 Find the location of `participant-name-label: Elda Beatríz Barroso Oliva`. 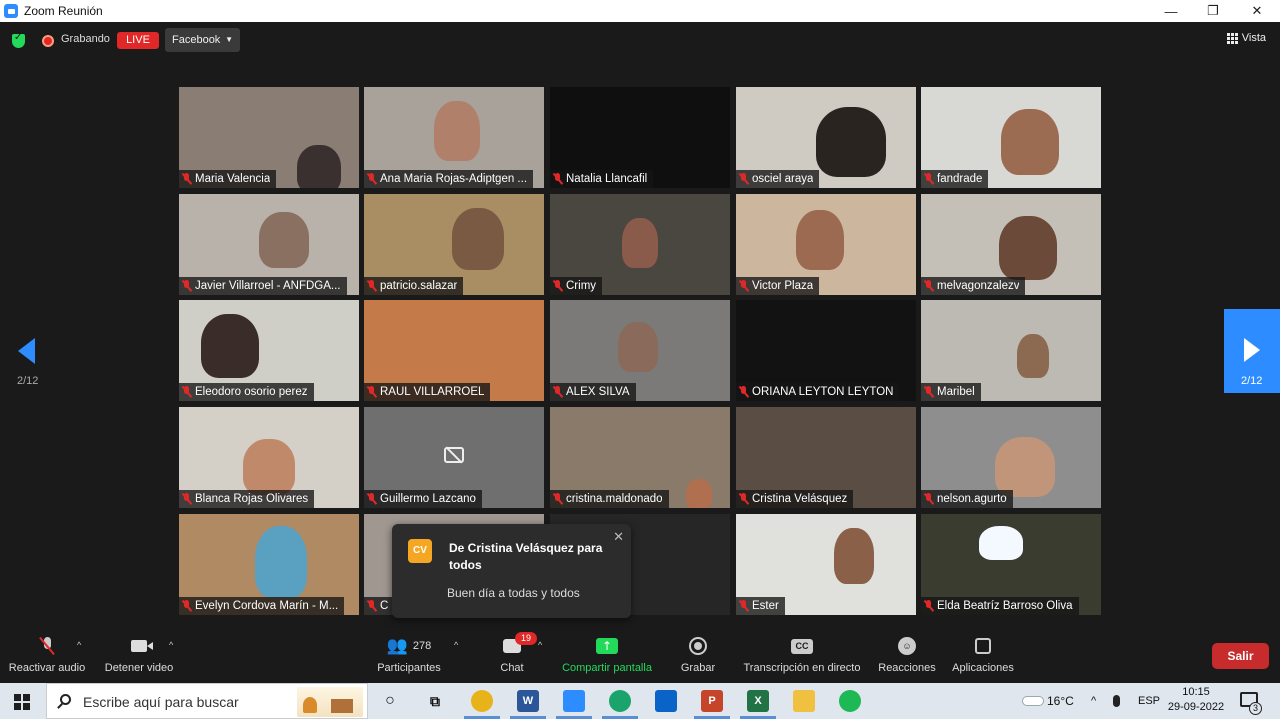

participant-name-label: Elda Beatríz Barroso Oliva is located at coordinates (1000, 606).